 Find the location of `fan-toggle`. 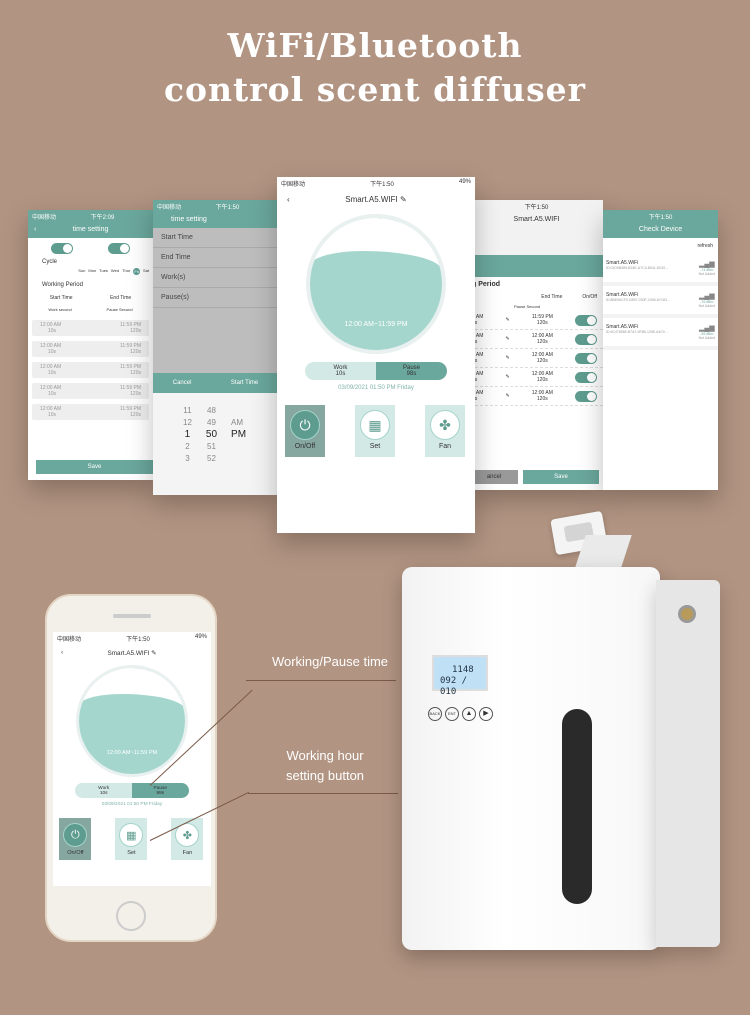

fan-toggle is located at coordinates (119, 248).